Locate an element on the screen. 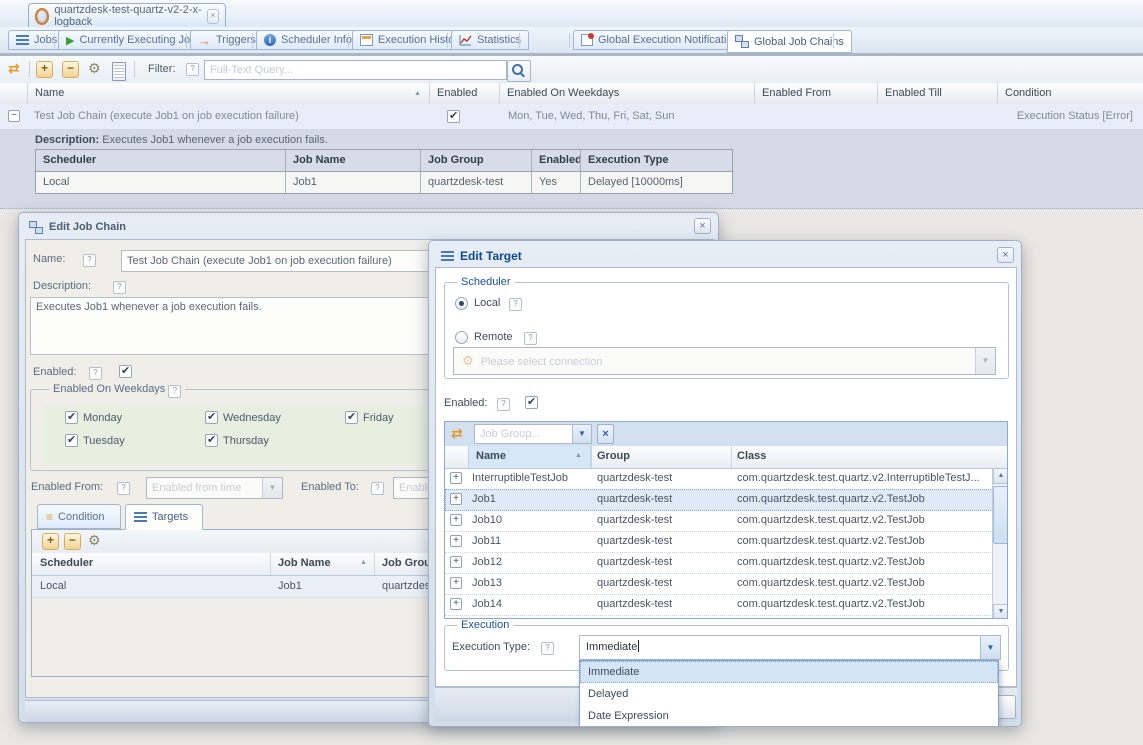 The height and width of the screenshot is (745, 1143). header-enabled: Enabled is located at coordinates (556, 160).